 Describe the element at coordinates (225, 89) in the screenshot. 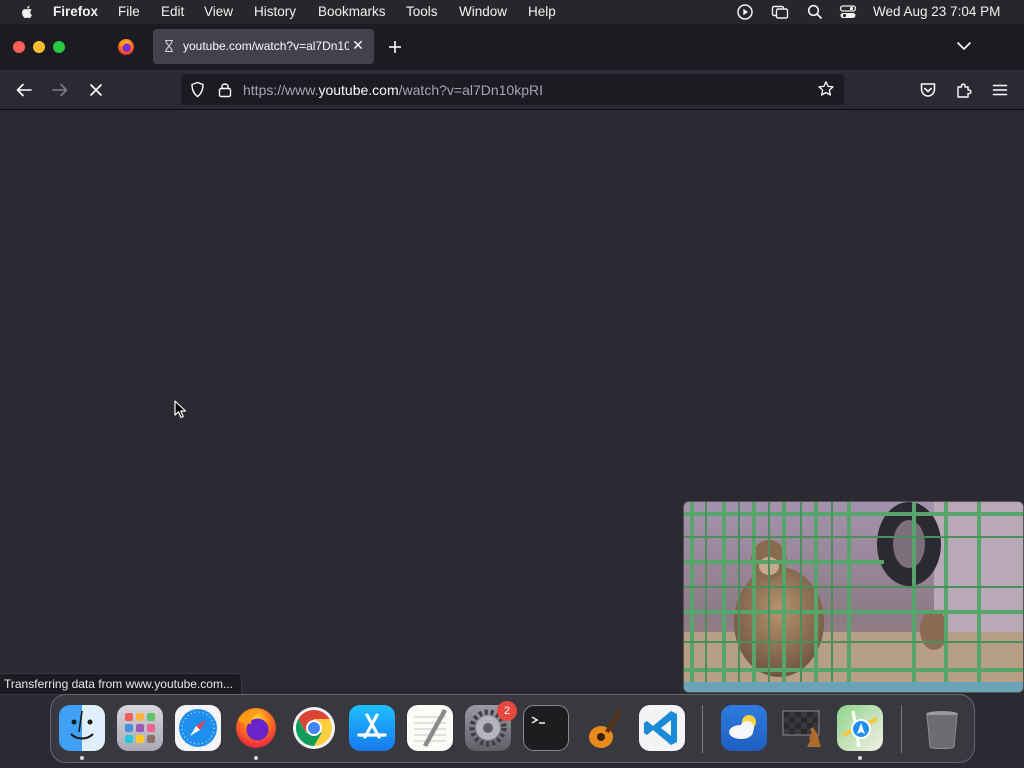

I see `lock-icon` at that location.